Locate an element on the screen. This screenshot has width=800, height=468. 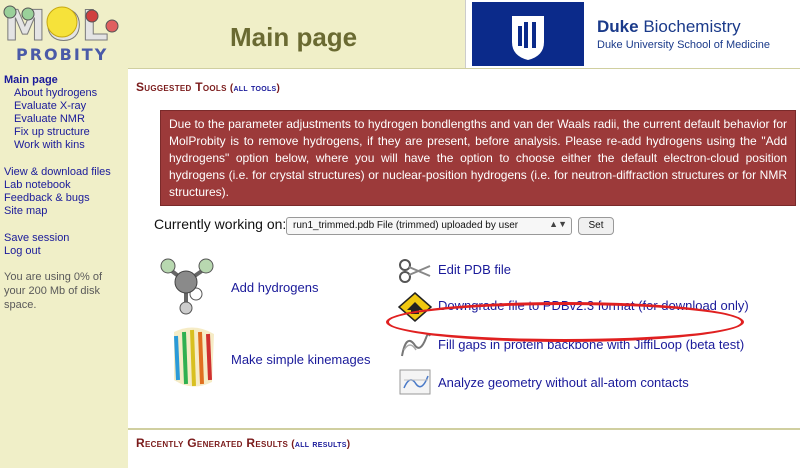
sidebar-item-main-page: Main page is located at coordinates (31, 80).